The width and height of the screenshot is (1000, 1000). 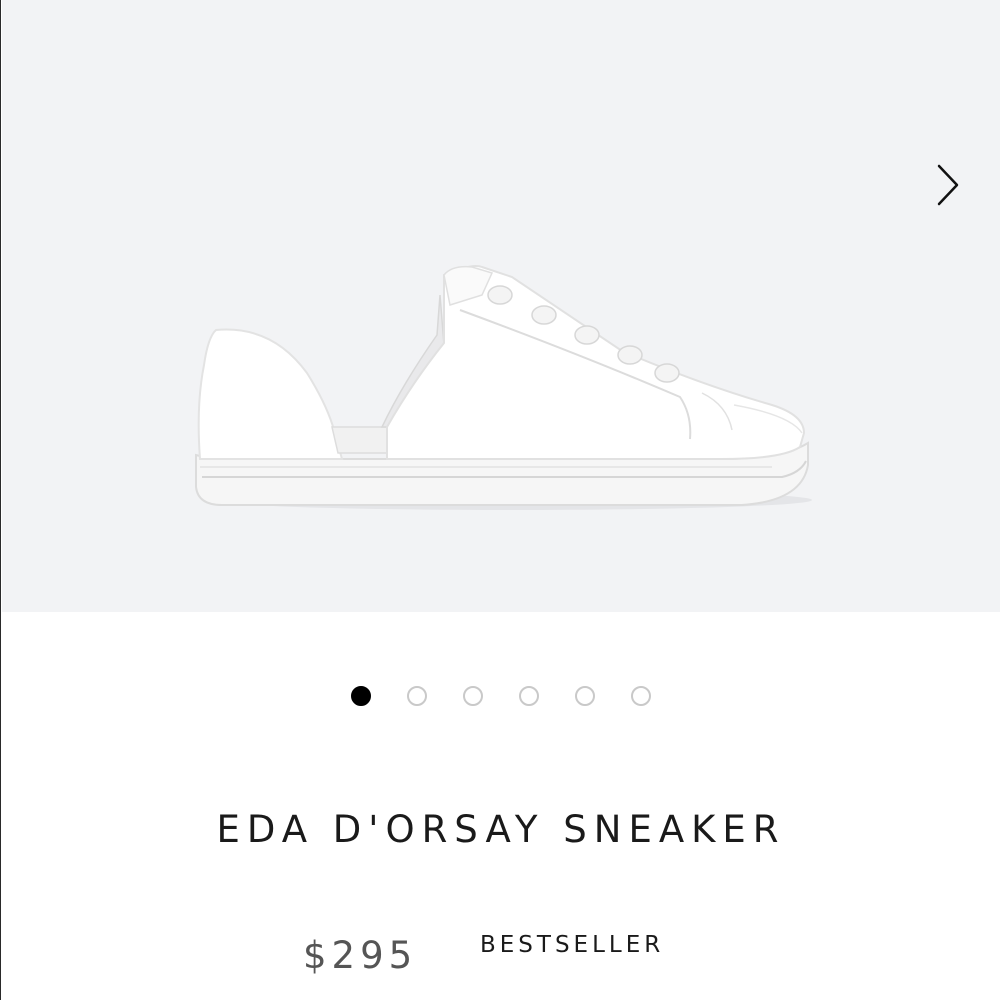 I want to click on next-image-button, so click(x=948, y=185).